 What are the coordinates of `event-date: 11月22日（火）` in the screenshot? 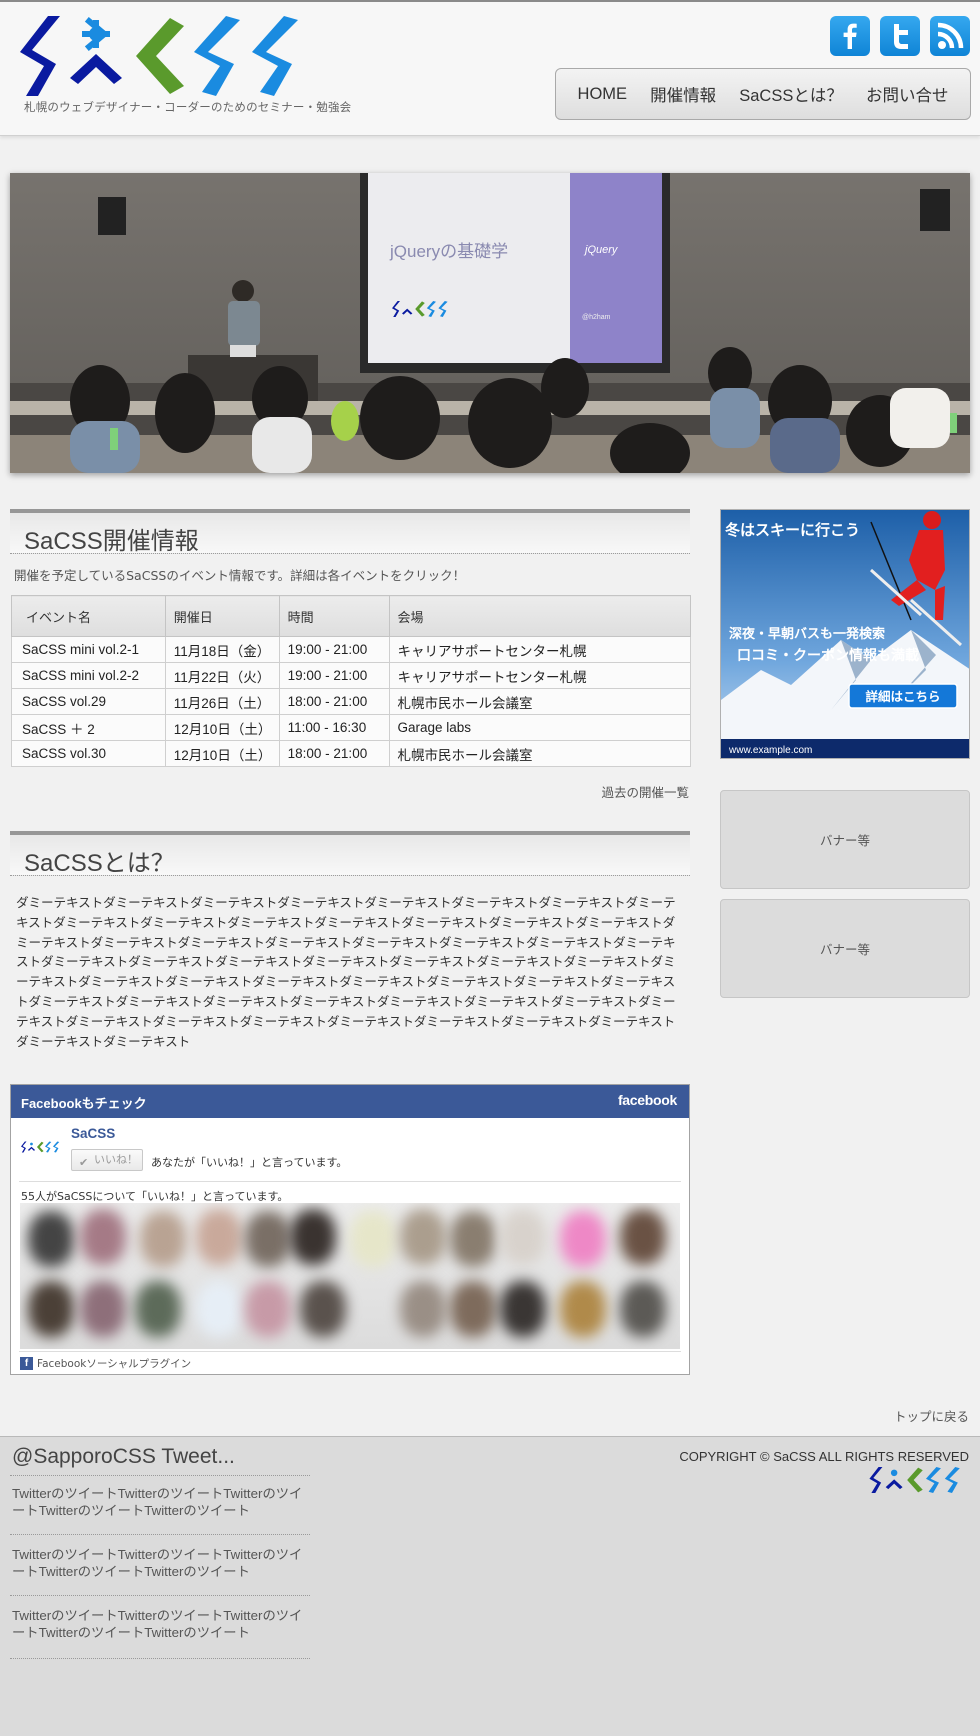 It's located at (222, 675).